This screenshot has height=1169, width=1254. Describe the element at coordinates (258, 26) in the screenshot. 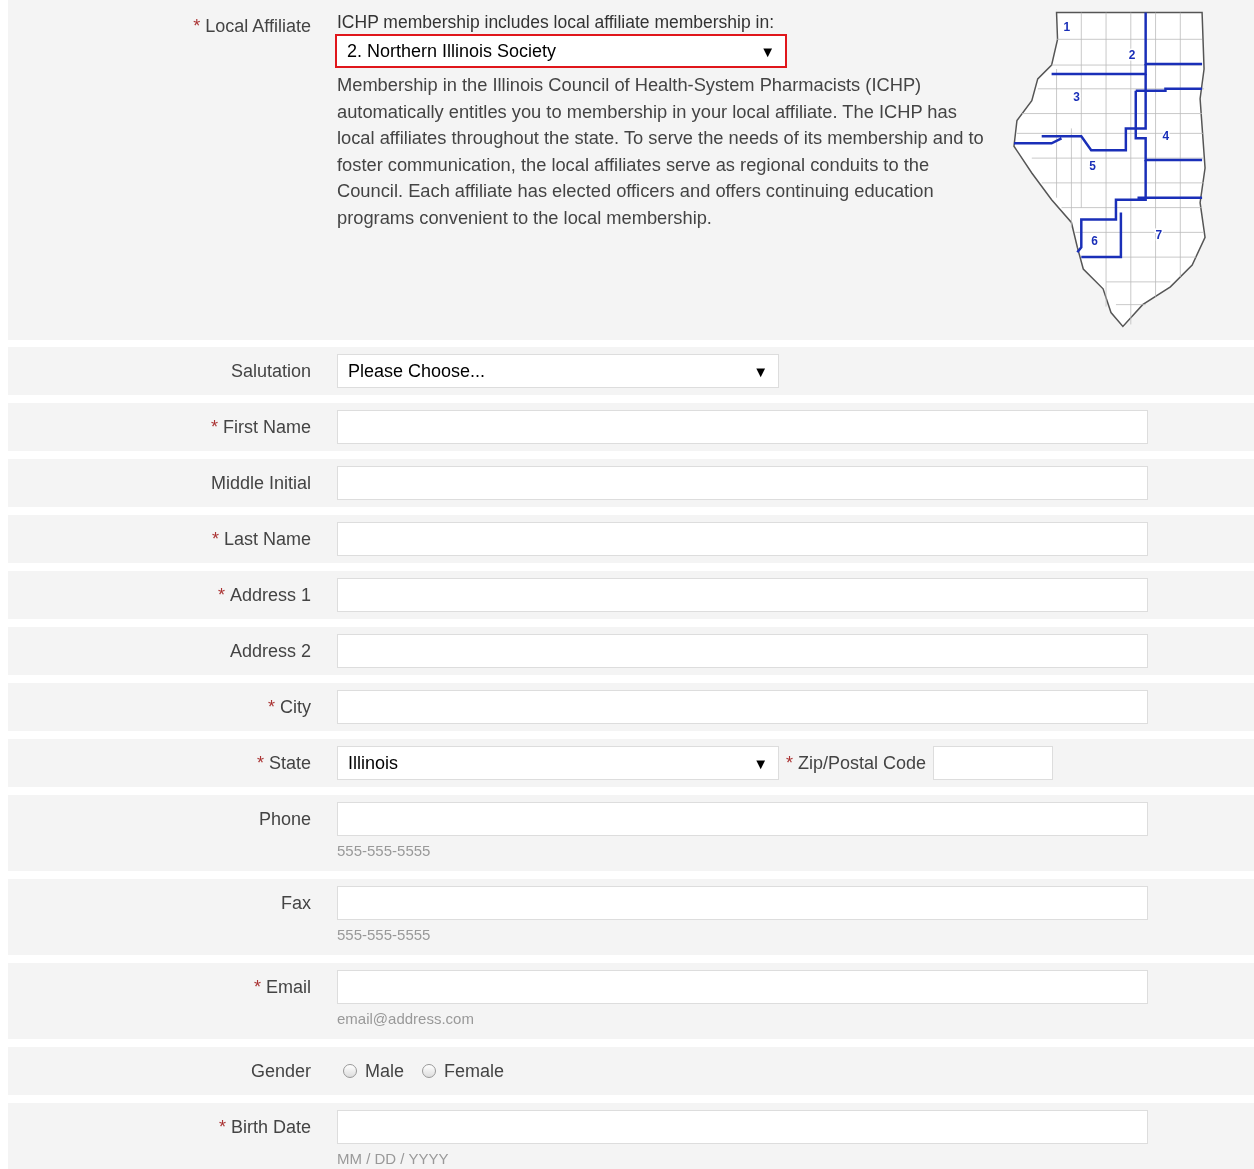

I see `field-label: Local Affiliate` at that location.